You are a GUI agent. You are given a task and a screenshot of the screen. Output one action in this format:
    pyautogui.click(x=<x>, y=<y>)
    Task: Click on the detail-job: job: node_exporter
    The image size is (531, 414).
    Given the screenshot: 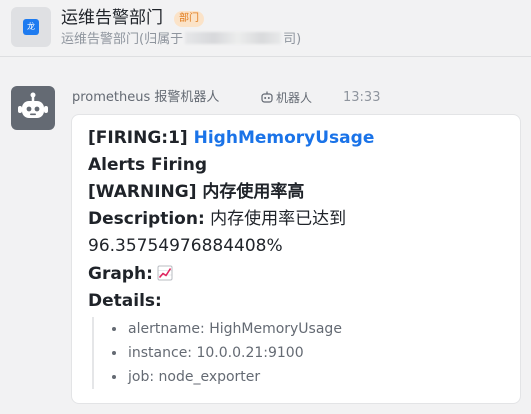 What is the action you would take?
    pyautogui.click(x=223, y=377)
    